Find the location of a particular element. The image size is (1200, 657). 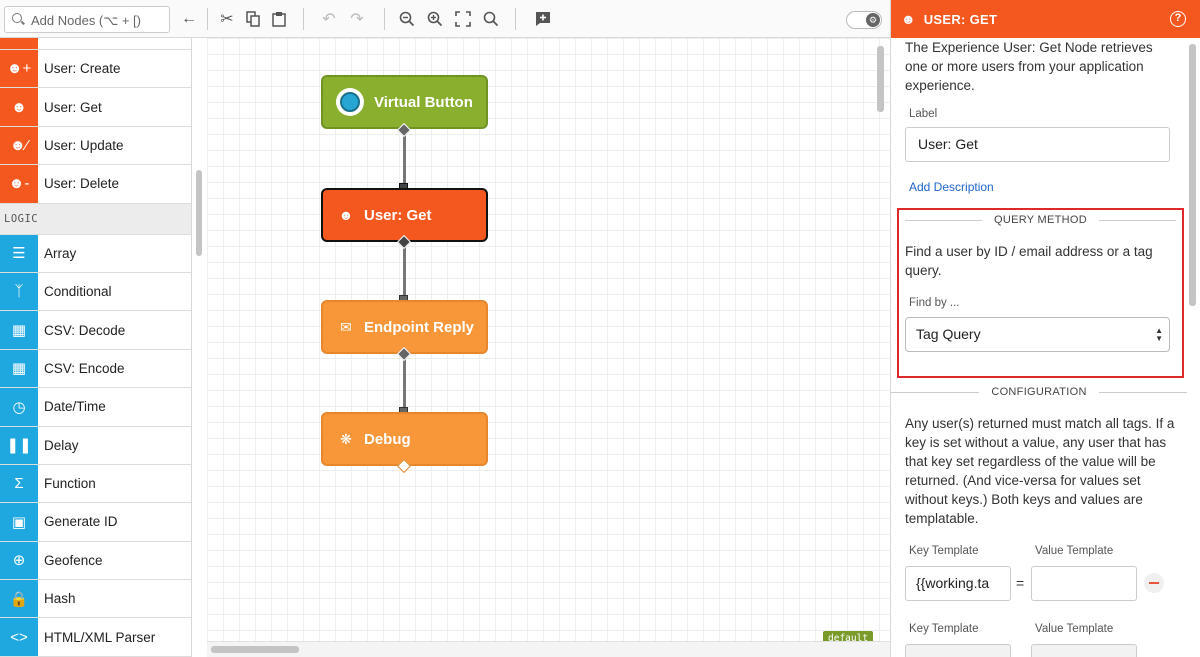

palette-item: ☻⁄ User: Update is located at coordinates (95, 146).